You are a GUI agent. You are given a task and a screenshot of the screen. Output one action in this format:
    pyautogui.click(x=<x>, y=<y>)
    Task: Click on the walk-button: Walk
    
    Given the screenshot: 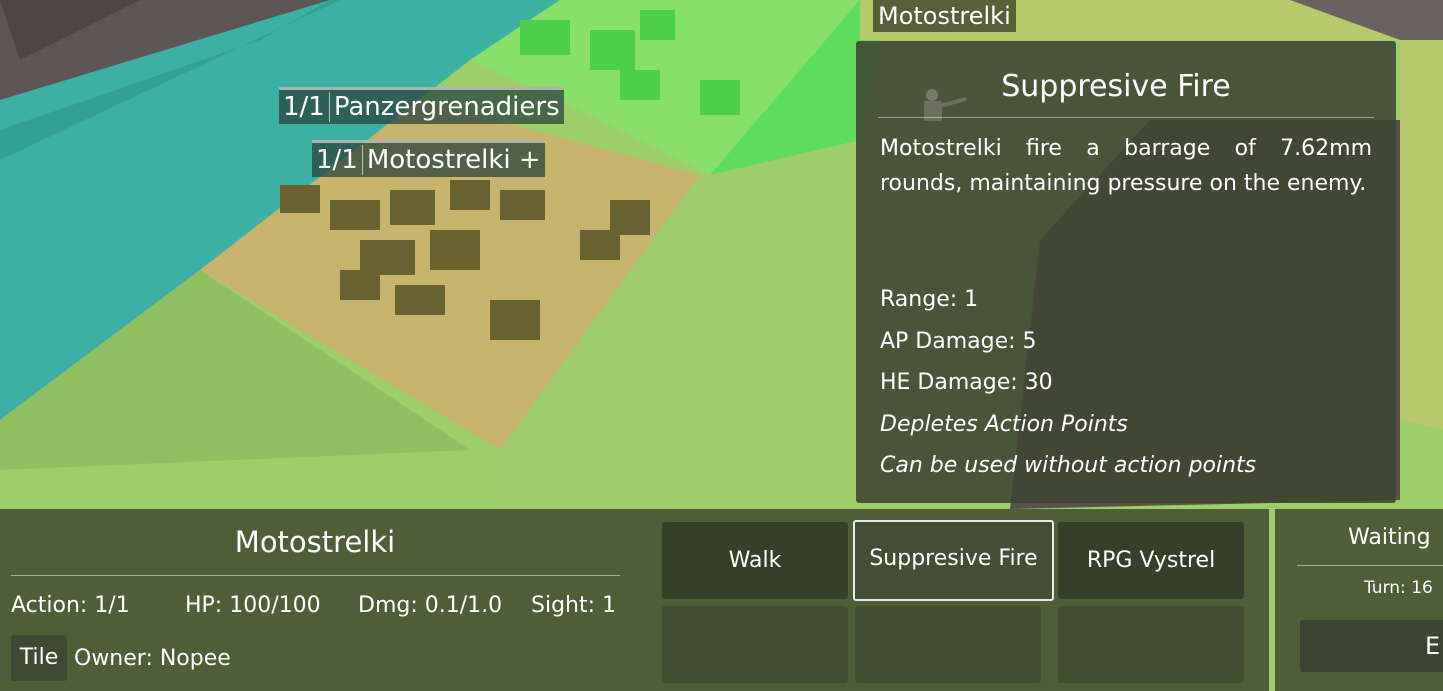 What is the action you would take?
    pyautogui.click(x=755, y=560)
    